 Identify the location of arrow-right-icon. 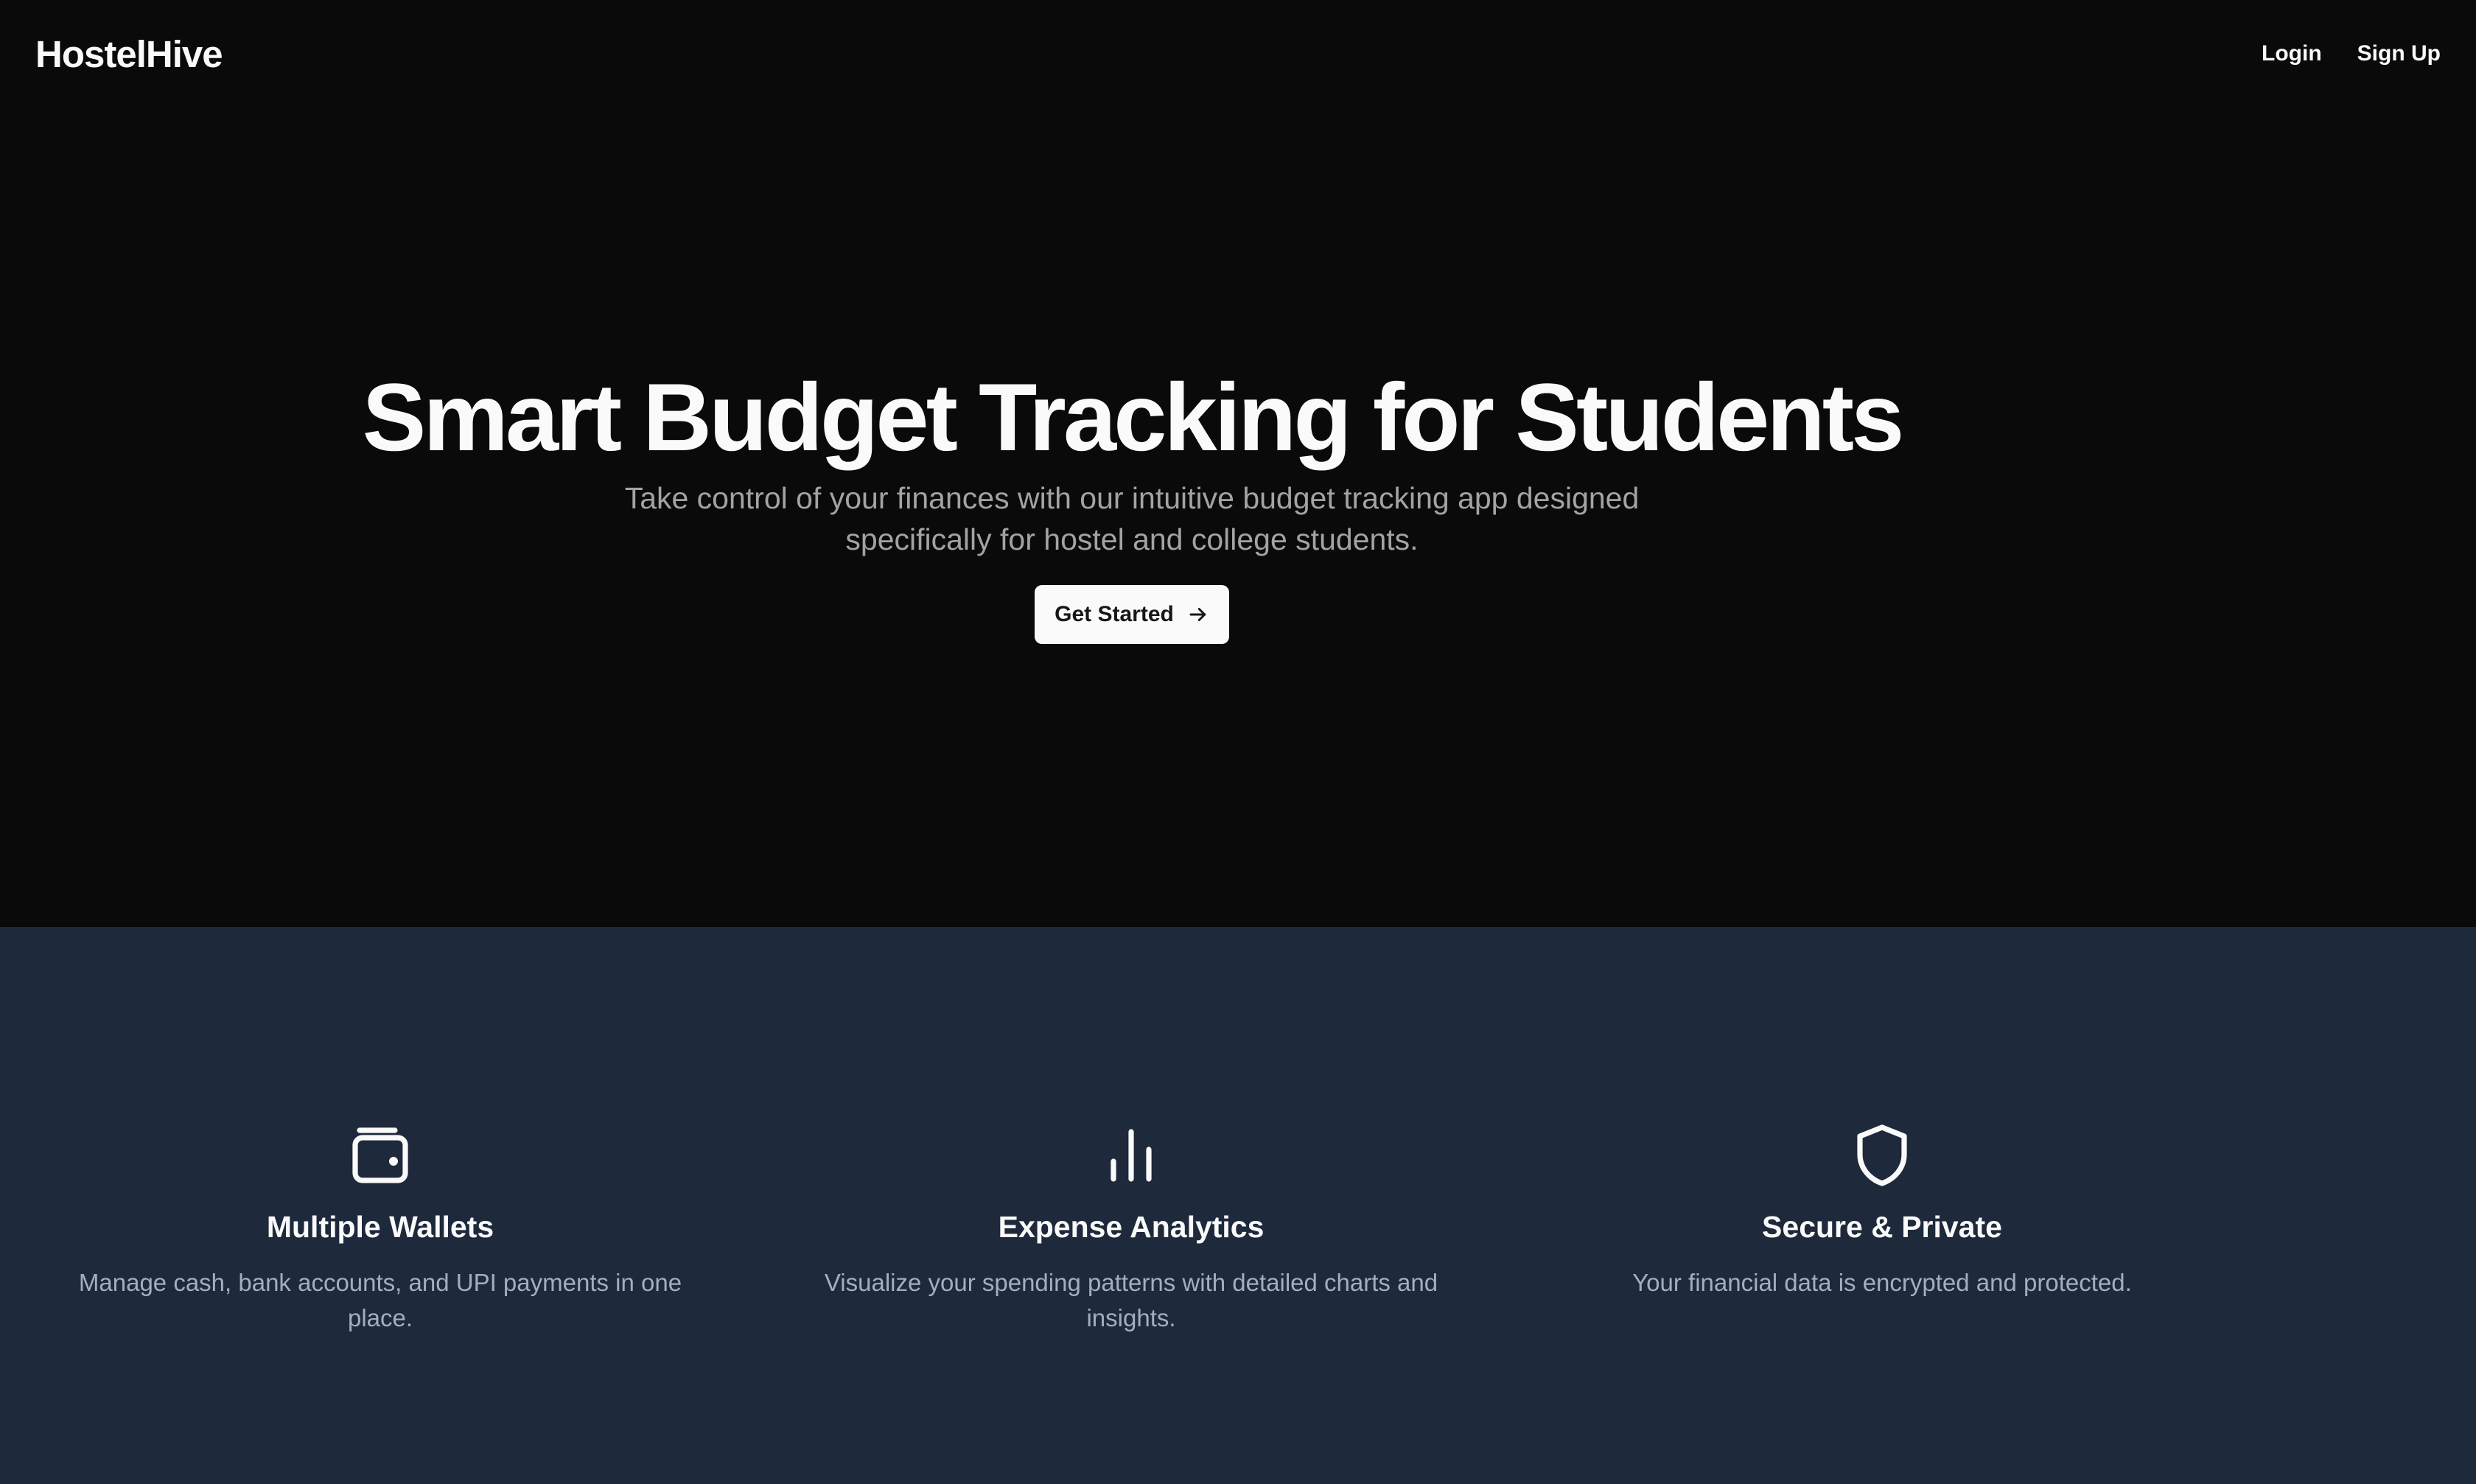
(1197, 614).